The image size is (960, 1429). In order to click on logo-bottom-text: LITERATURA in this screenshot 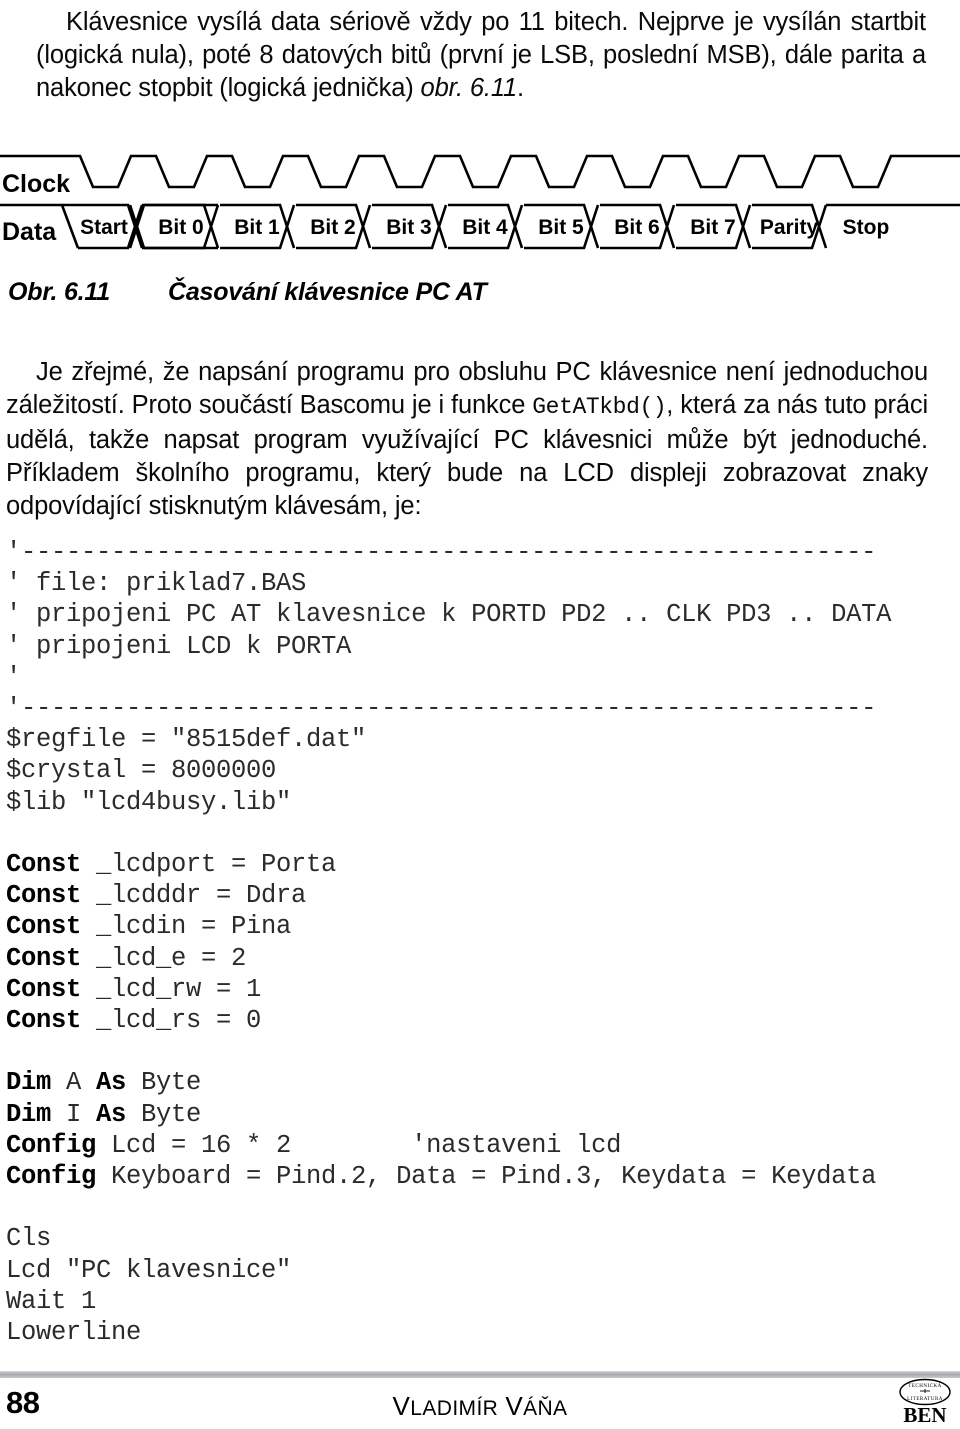, I will do `click(925, 1399)`.